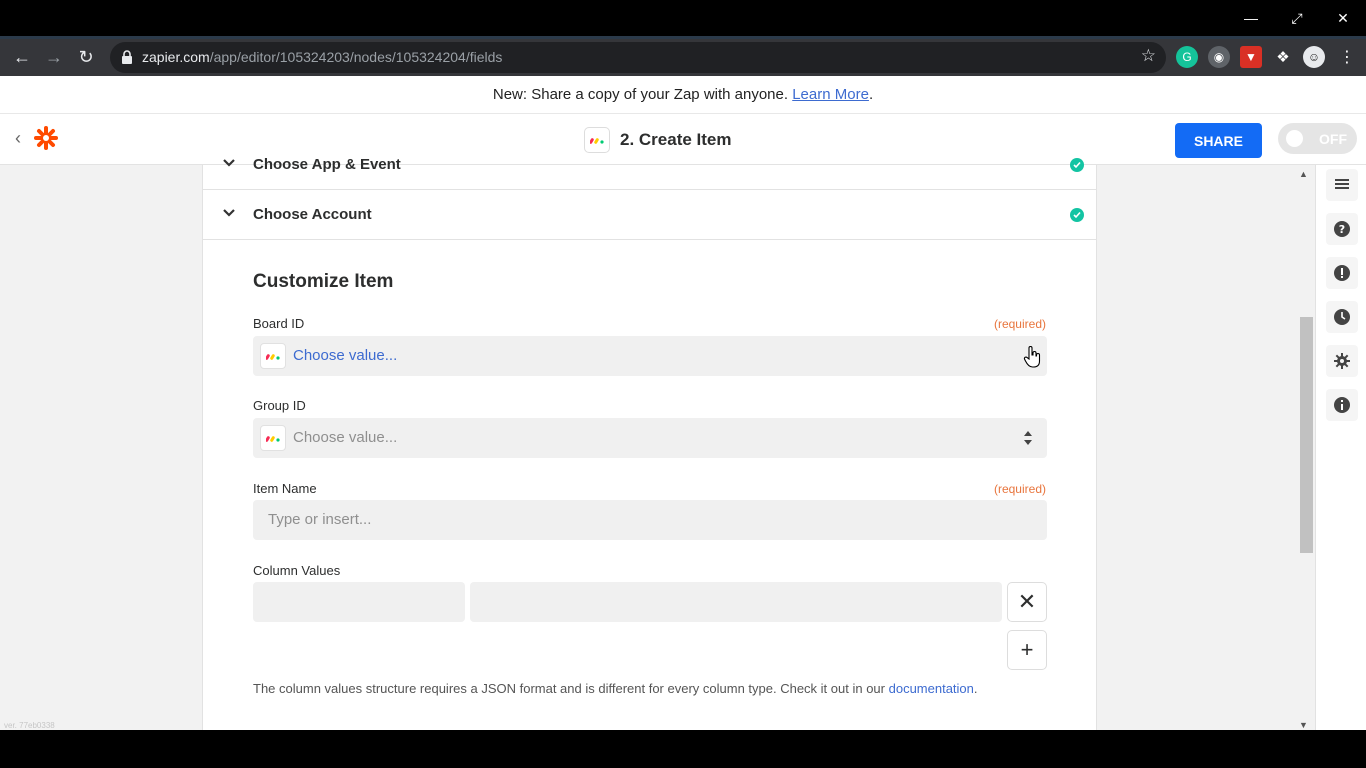 The image size is (1366, 768). What do you see at coordinates (1342, 361) in the screenshot?
I see `settings-gear-icon` at bounding box center [1342, 361].